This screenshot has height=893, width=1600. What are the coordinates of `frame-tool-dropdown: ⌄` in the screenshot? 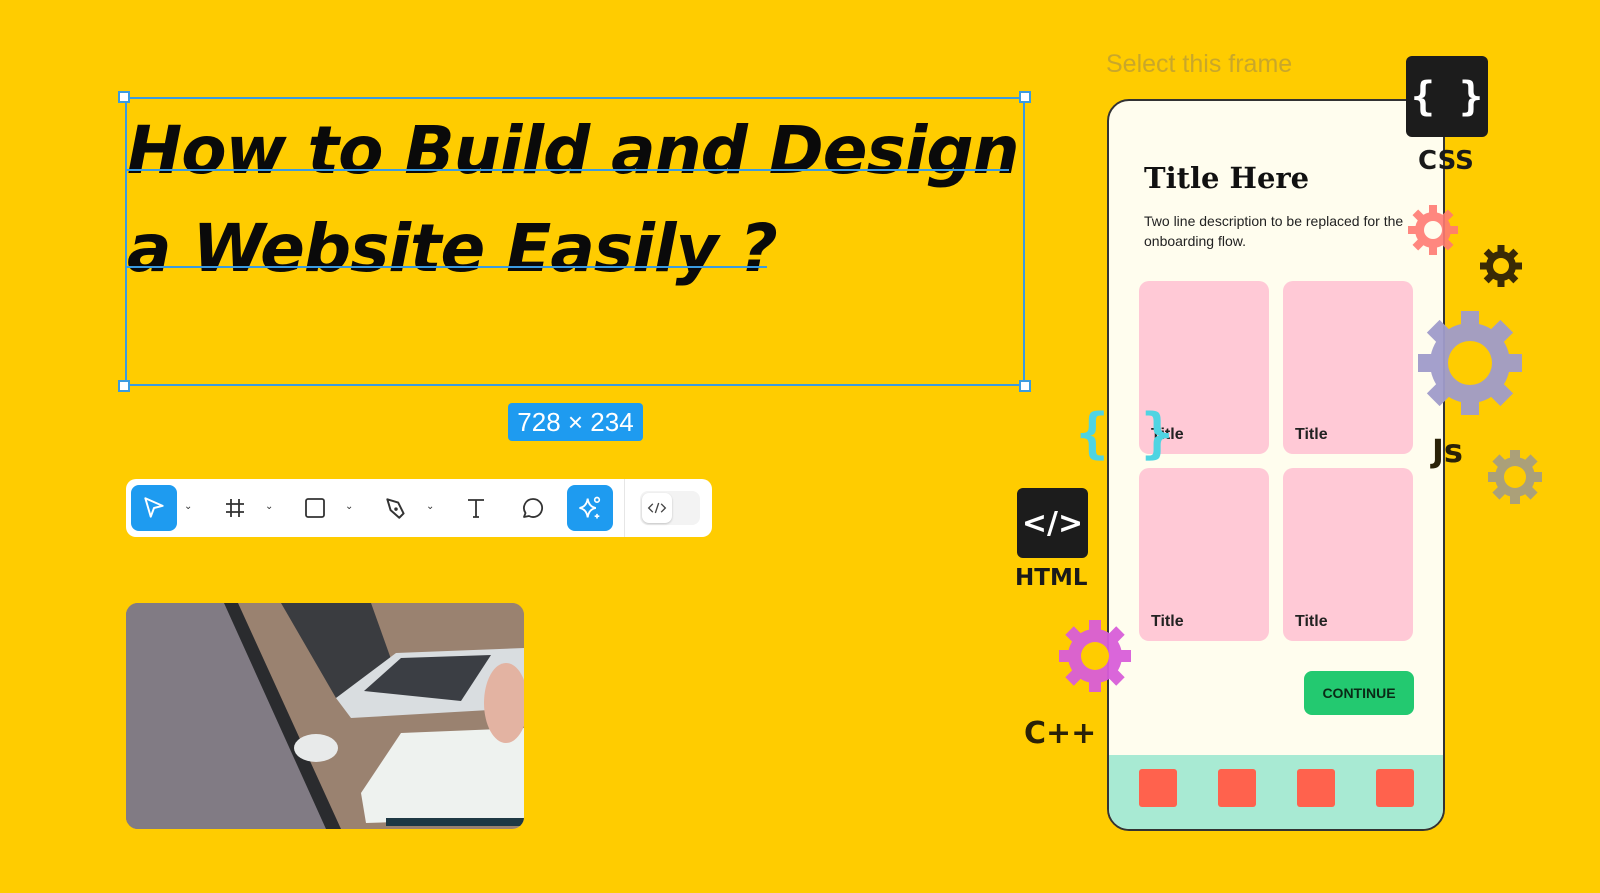 It's located at (270, 507).